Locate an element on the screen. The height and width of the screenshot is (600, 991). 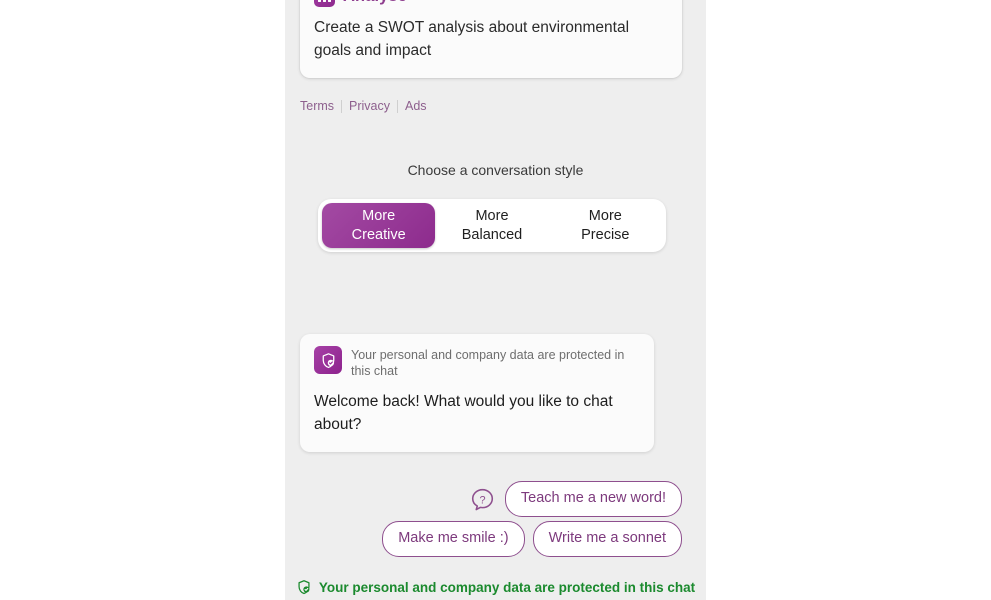
privacy-link: Privacy is located at coordinates (369, 106).